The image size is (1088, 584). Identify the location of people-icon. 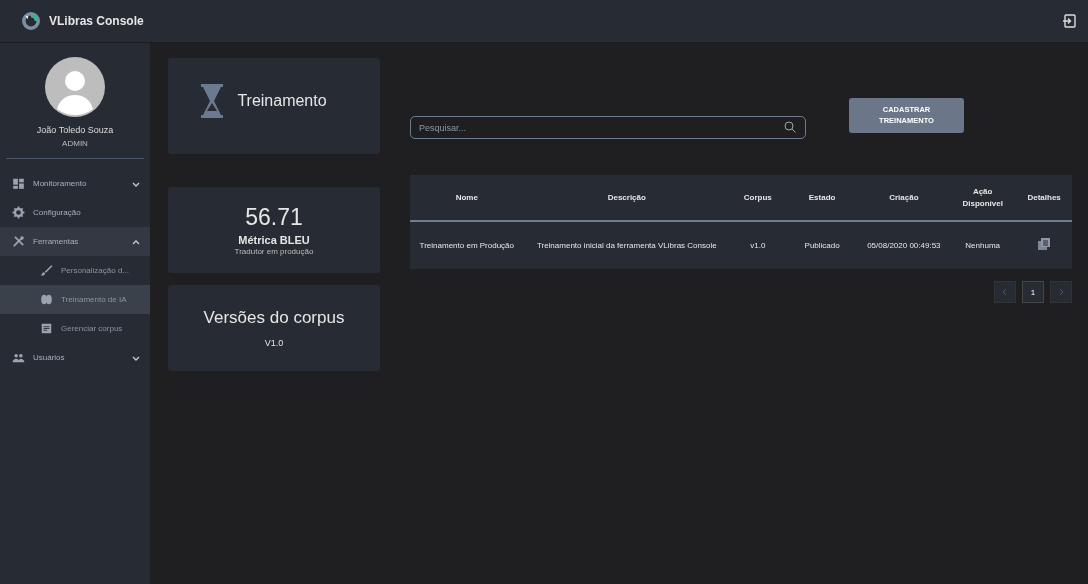
(18, 357).